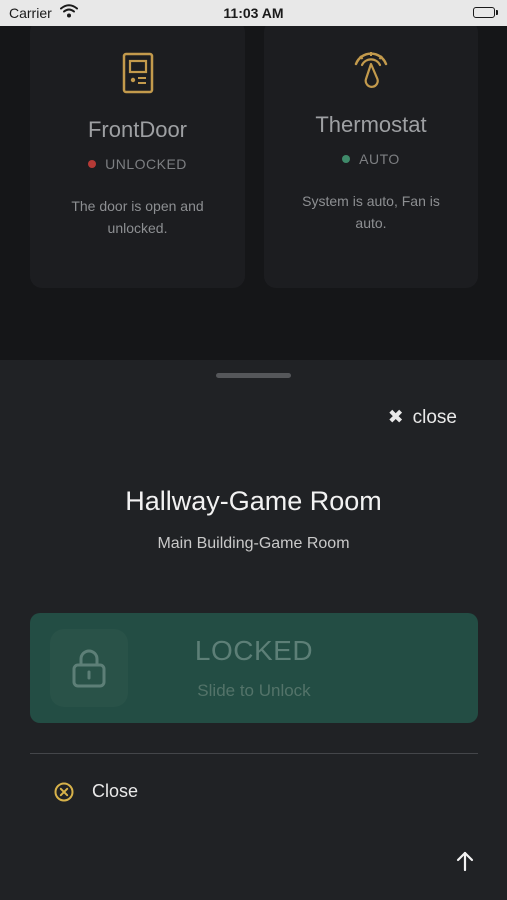 The image size is (507, 900). What do you see at coordinates (485, 12) in the screenshot?
I see `battery-icon` at bounding box center [485, 12].